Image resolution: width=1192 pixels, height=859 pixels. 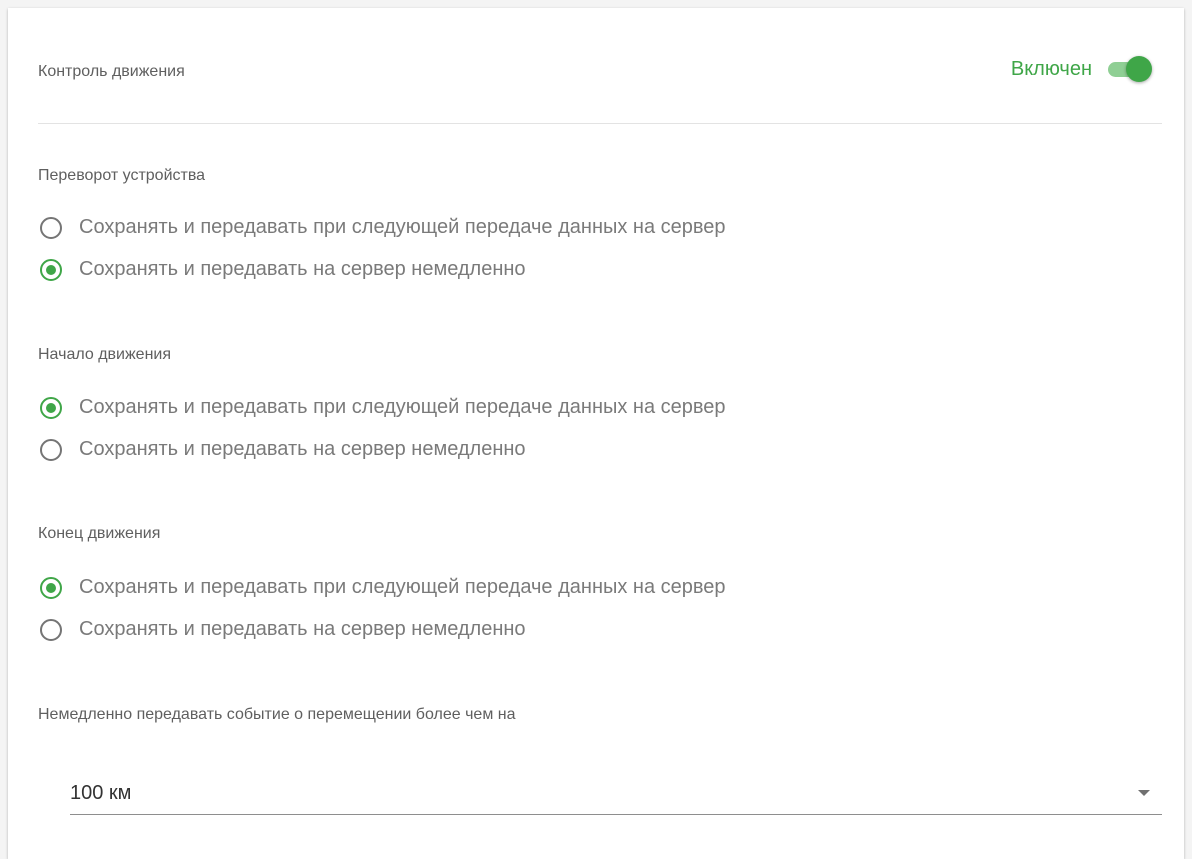 What do you see at coordinates (105, 354) in the screenshot?
I see `group-title: Начало движения` at bounding box center [105, 354].